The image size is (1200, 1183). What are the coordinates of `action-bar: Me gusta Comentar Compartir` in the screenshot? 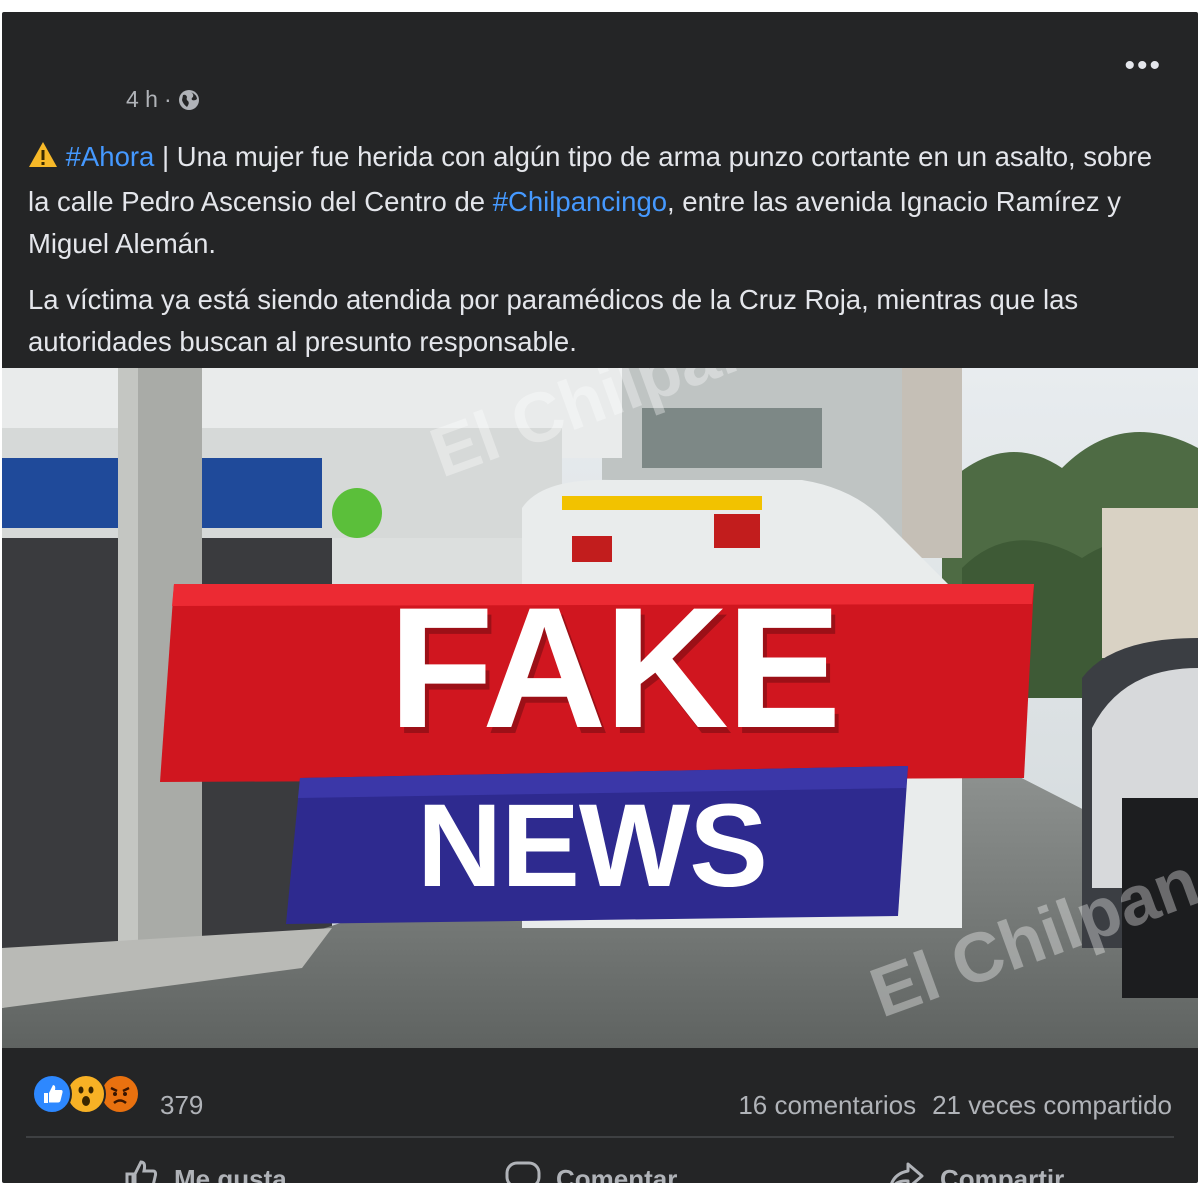 It's located at (600, 1167).